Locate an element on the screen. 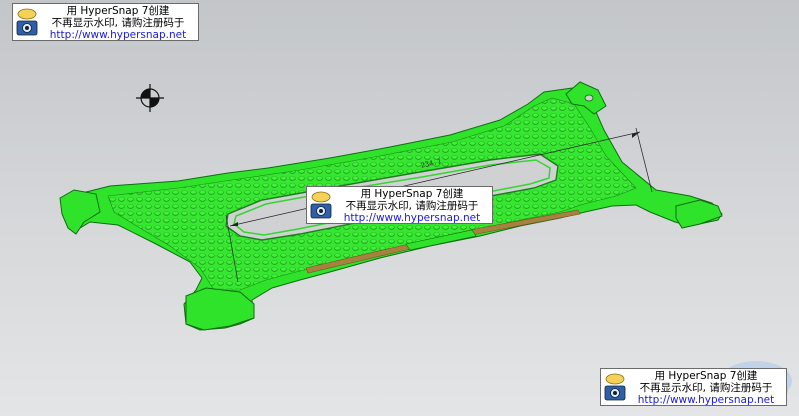 This screenshot has height=416, width=799. crosshair-icon is located at coordinates (150, 98).